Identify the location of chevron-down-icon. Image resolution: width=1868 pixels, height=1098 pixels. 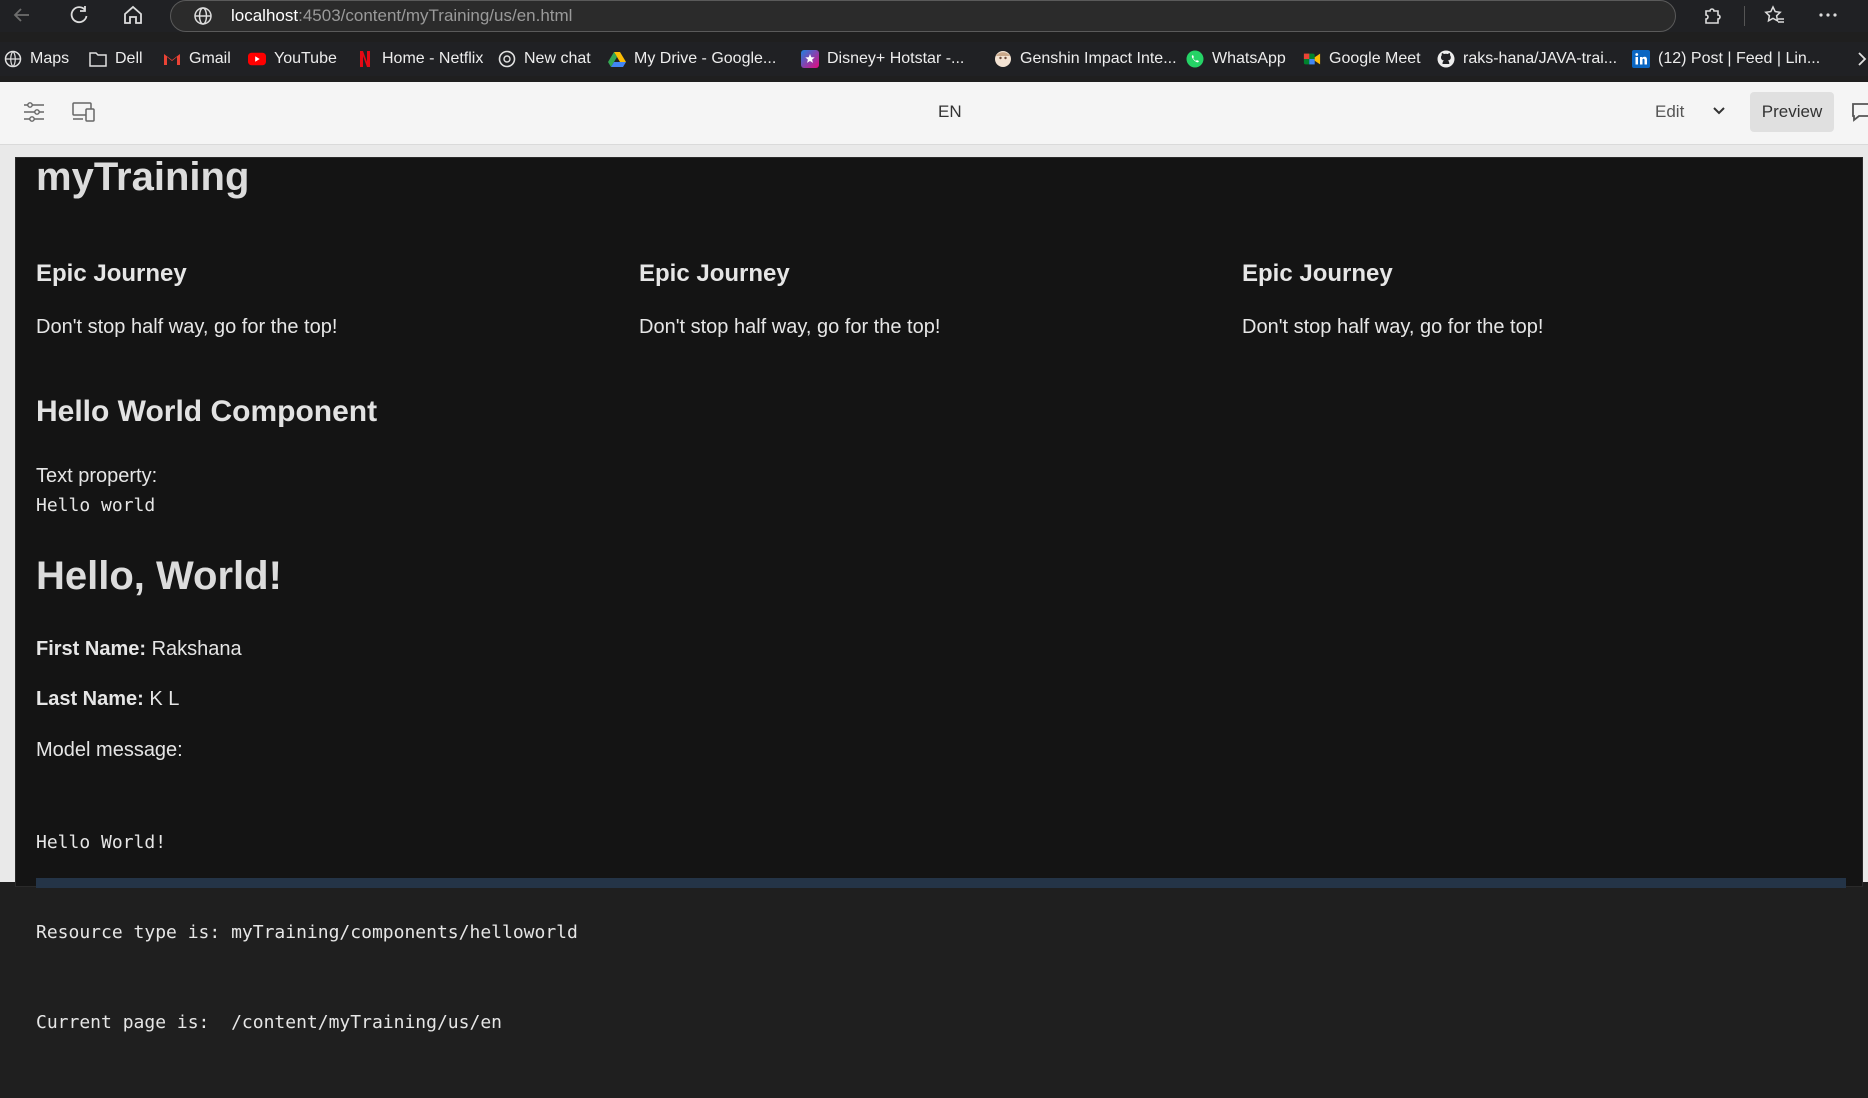
(1719, 111).